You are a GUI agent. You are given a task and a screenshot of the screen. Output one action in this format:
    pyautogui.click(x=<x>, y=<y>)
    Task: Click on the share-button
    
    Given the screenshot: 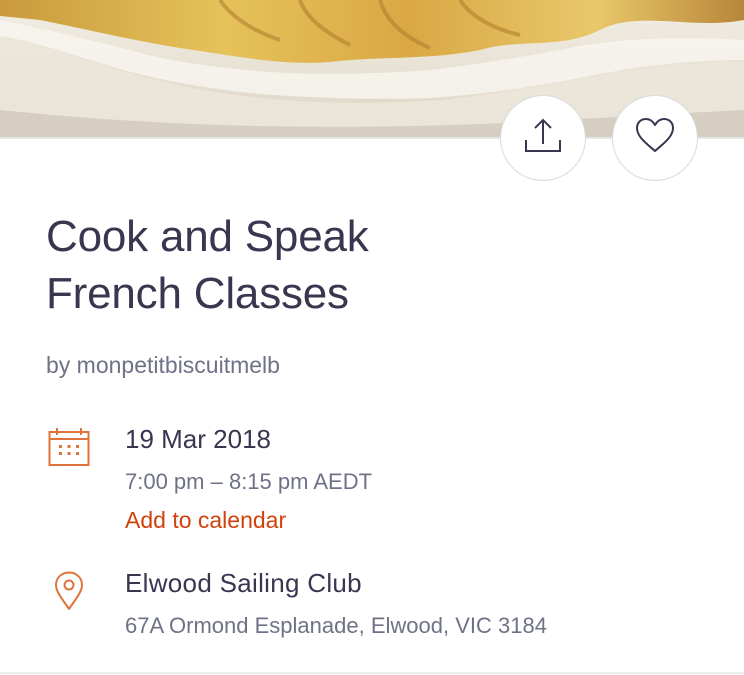 What is the action you would take?
    pyautogui.click(x=543, y=138)
    